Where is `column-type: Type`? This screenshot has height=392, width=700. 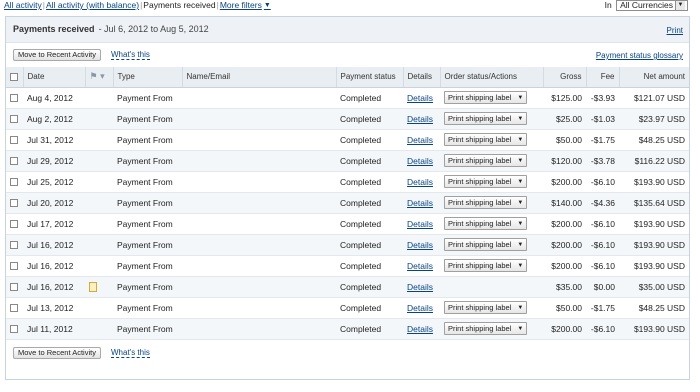 column-type: Type is located at coordinates (148, 77).